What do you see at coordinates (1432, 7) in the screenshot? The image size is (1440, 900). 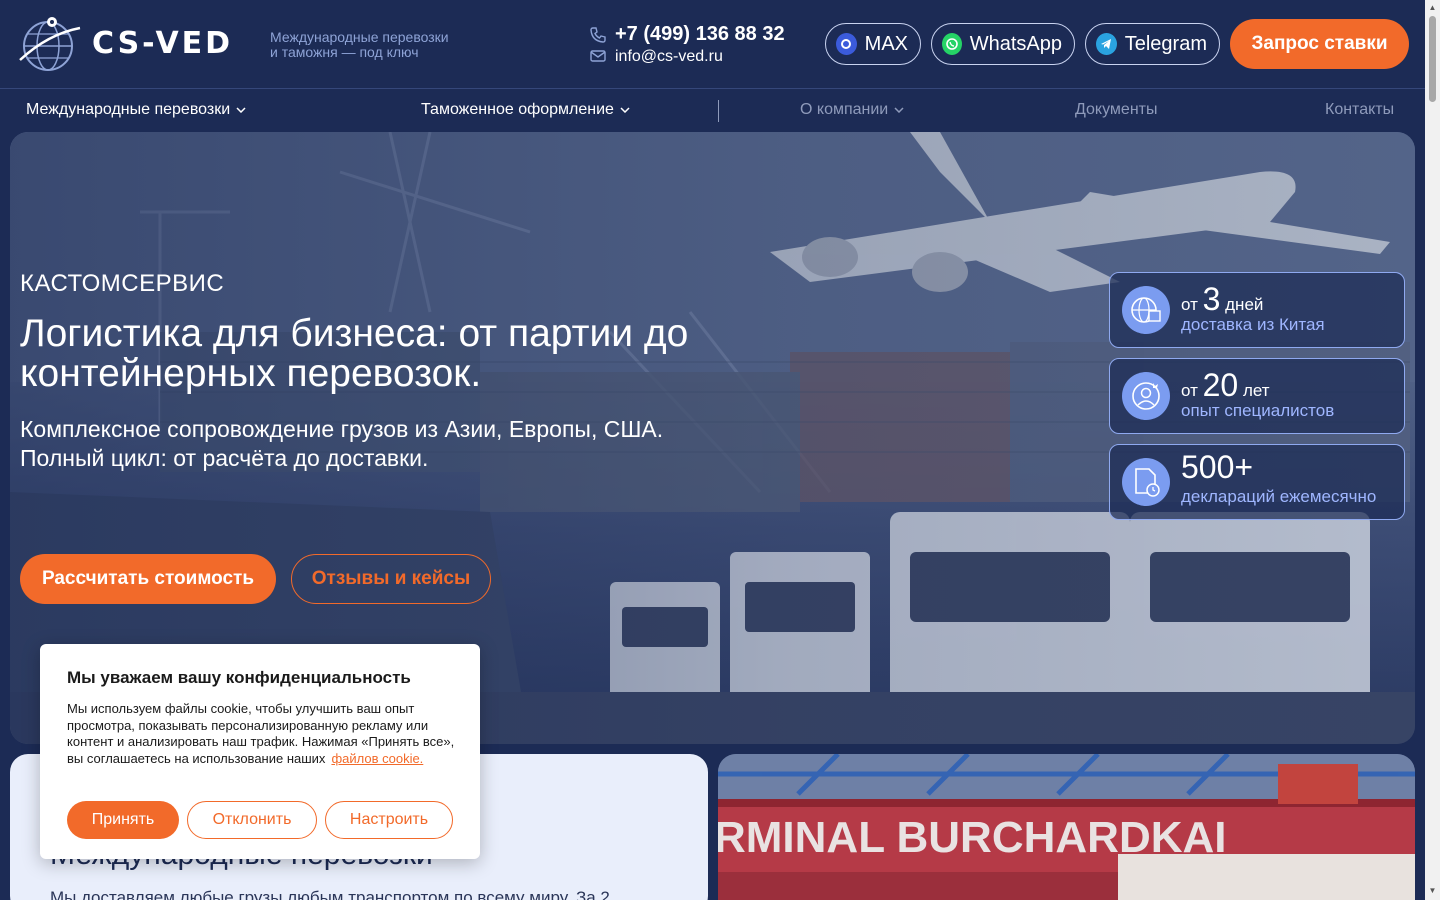 I see `scroll-up-arrow-icon: ▲` at bounding box center [1432, 7].